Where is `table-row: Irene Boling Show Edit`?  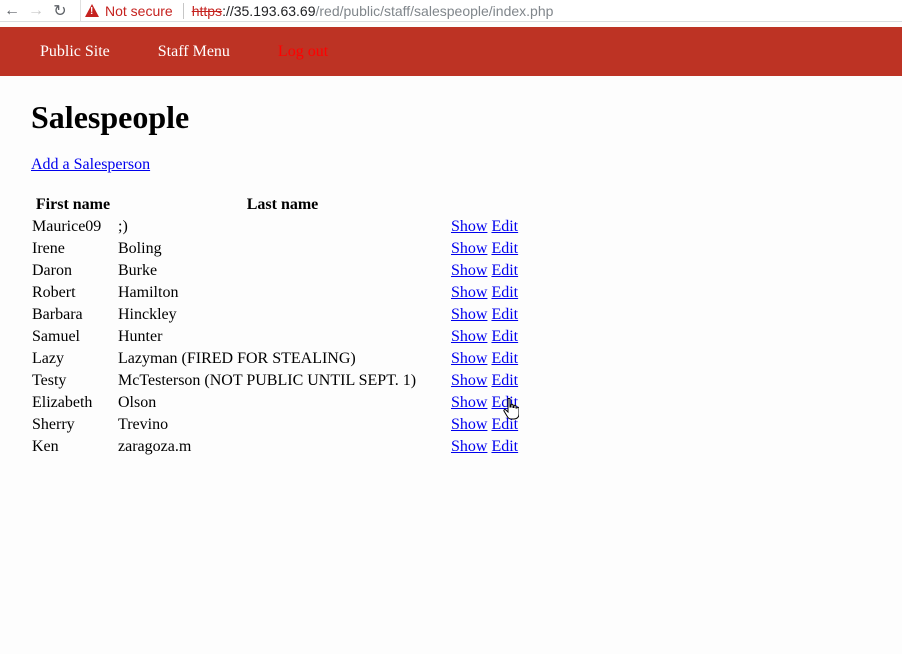 table-row: Irene Boling Show Edit is located at coordinates (275, 249).